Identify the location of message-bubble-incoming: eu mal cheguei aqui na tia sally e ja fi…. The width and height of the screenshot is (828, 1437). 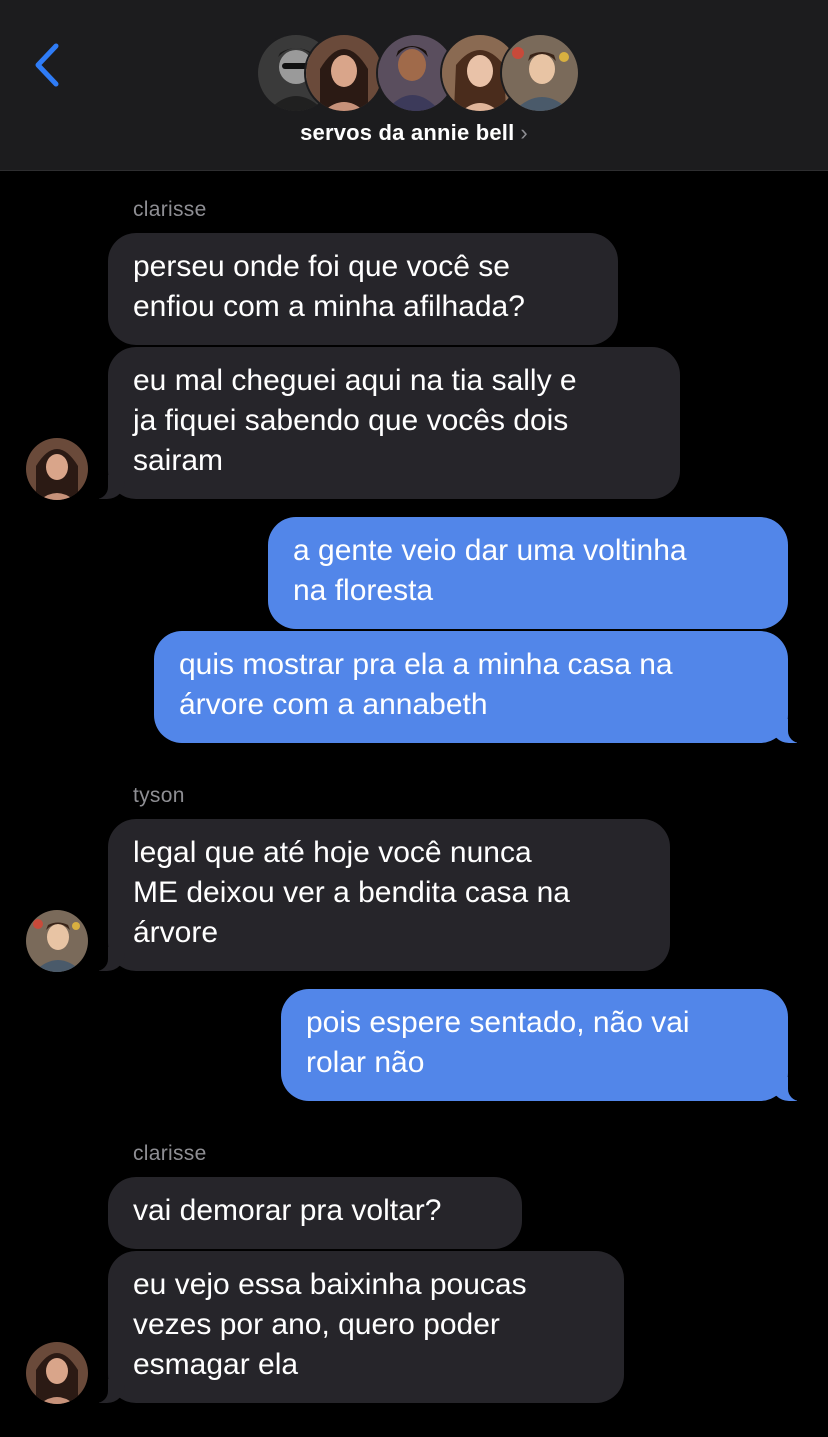
(382, 423).